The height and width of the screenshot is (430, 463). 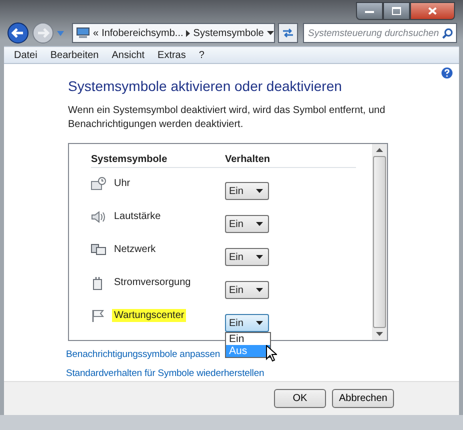 What do you see at coordinates (96, 33) in the screenshot?
I see `breadcrumb-prefix: «` at bounding box center [96, 33].